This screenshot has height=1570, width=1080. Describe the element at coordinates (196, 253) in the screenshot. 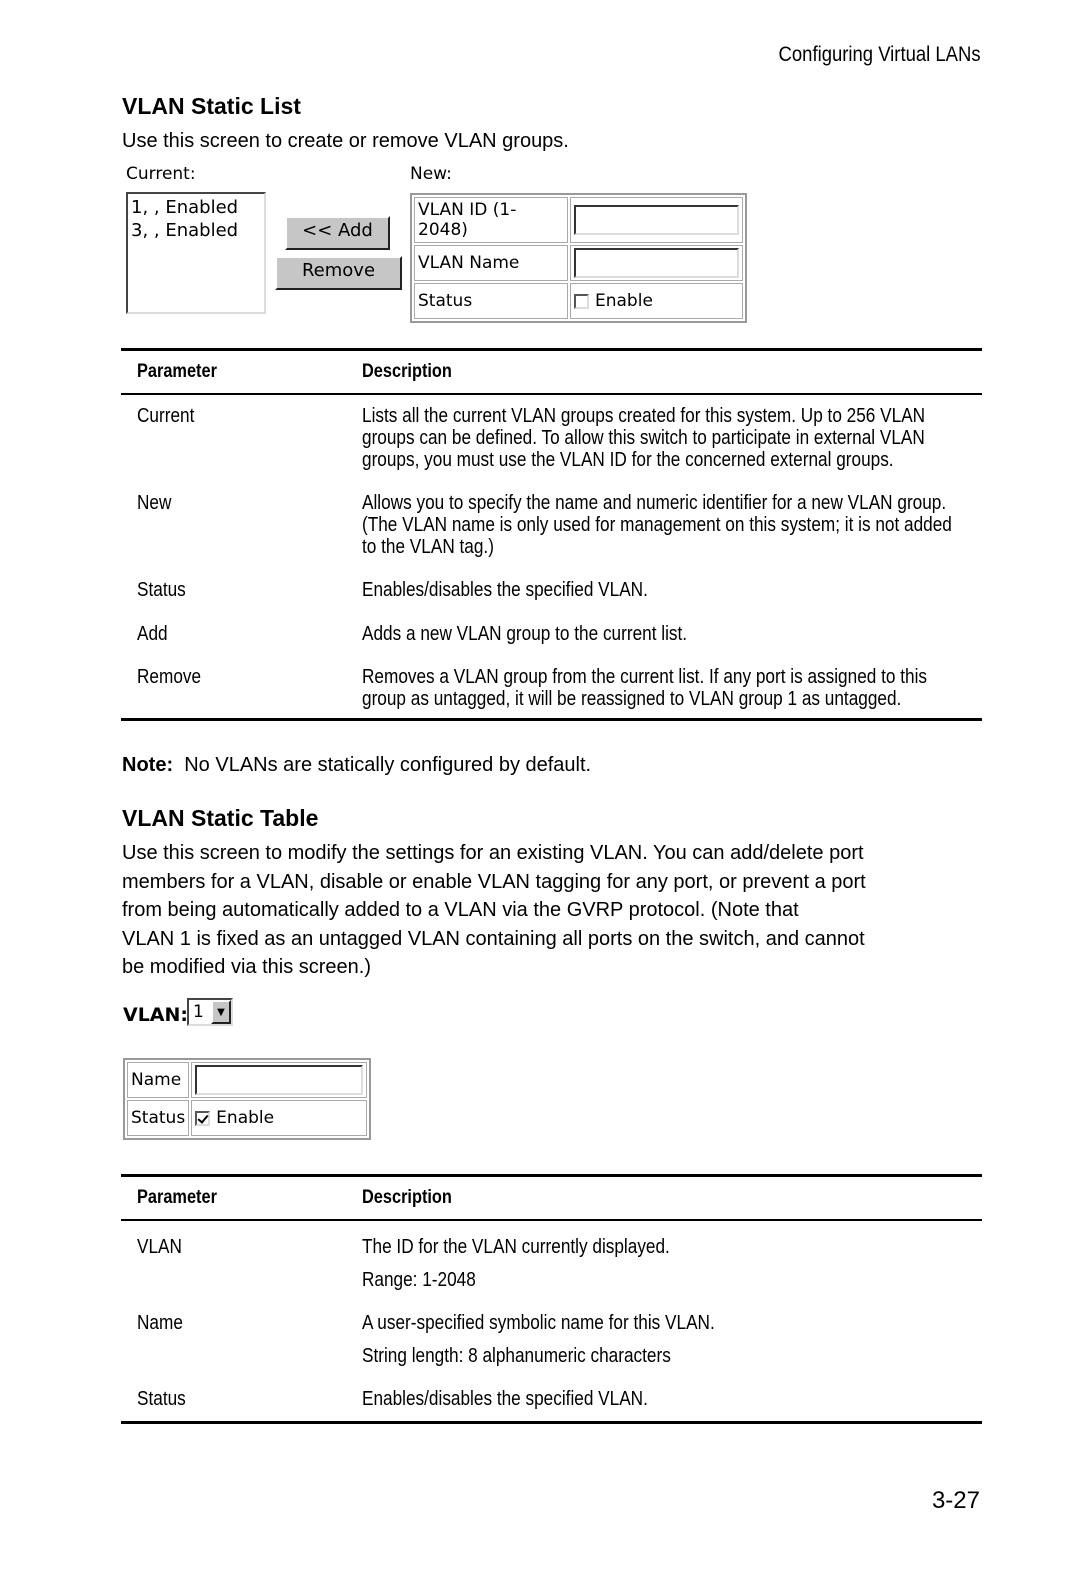

I see `current-vlan-listbox: 1, , Enabled 3, , Enabled` at that location.